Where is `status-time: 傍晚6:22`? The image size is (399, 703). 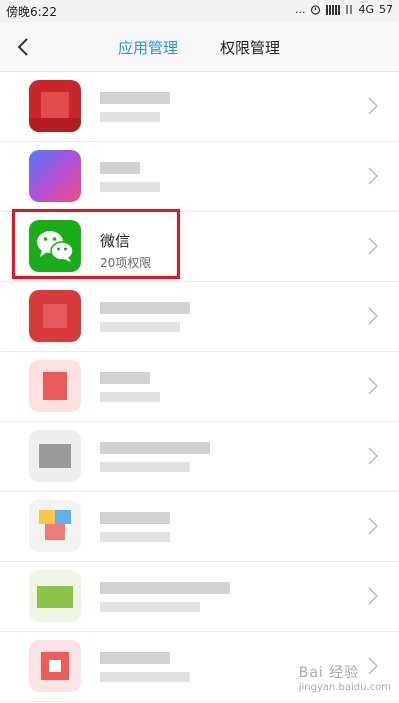 status-time: 傍晚6:22 is located at coordinates (31, 12).